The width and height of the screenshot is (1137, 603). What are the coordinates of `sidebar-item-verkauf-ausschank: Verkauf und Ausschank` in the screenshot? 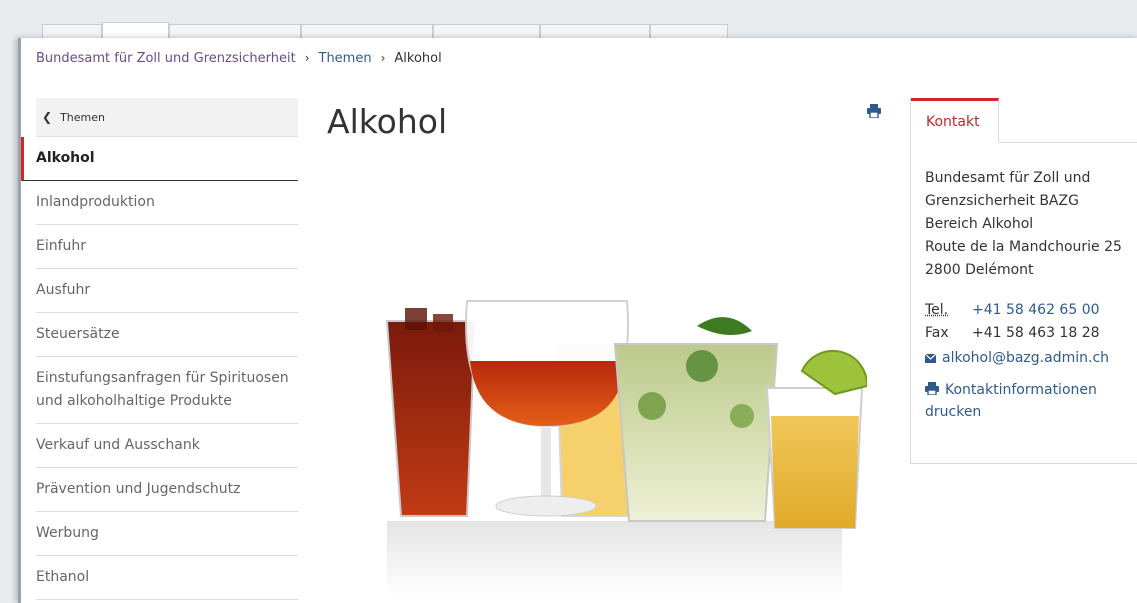 It's located at (167, 446).